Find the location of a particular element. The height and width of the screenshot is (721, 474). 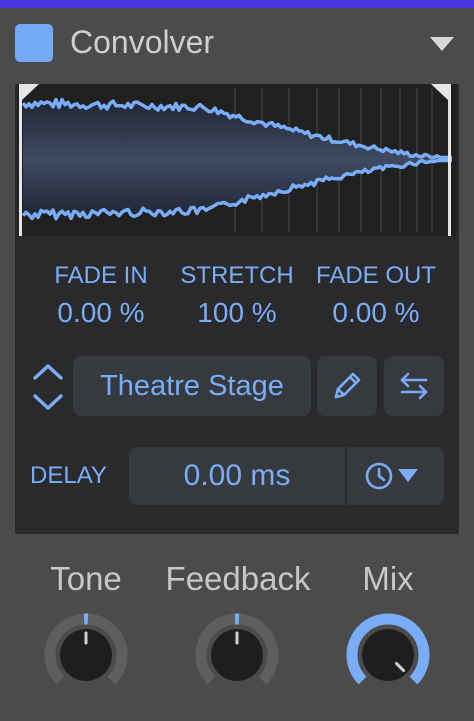

device-header: Convolver is located at coordinates (237, 43).